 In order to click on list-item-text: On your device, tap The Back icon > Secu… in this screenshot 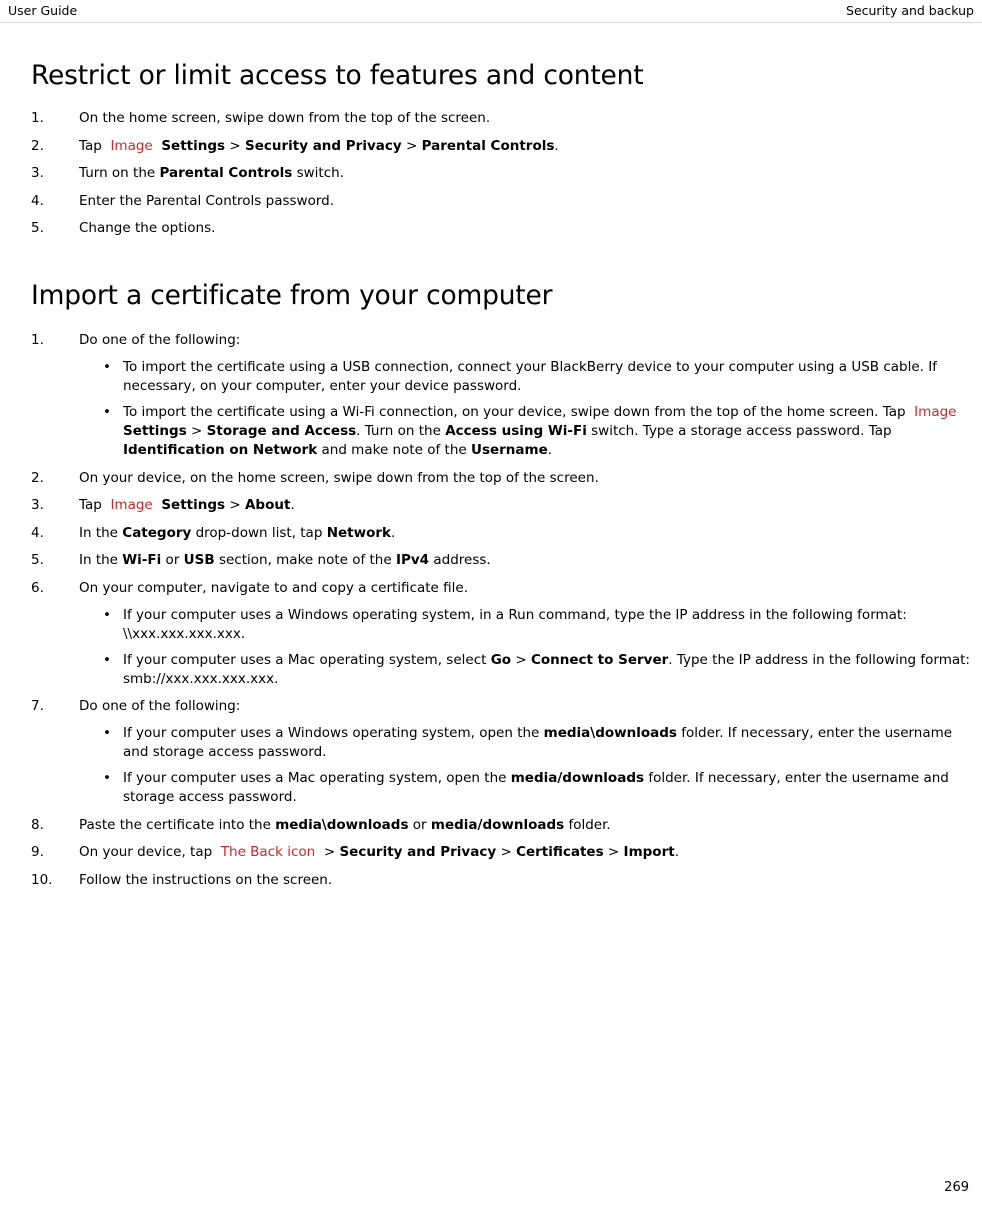, I will do `click(379, 852)`.